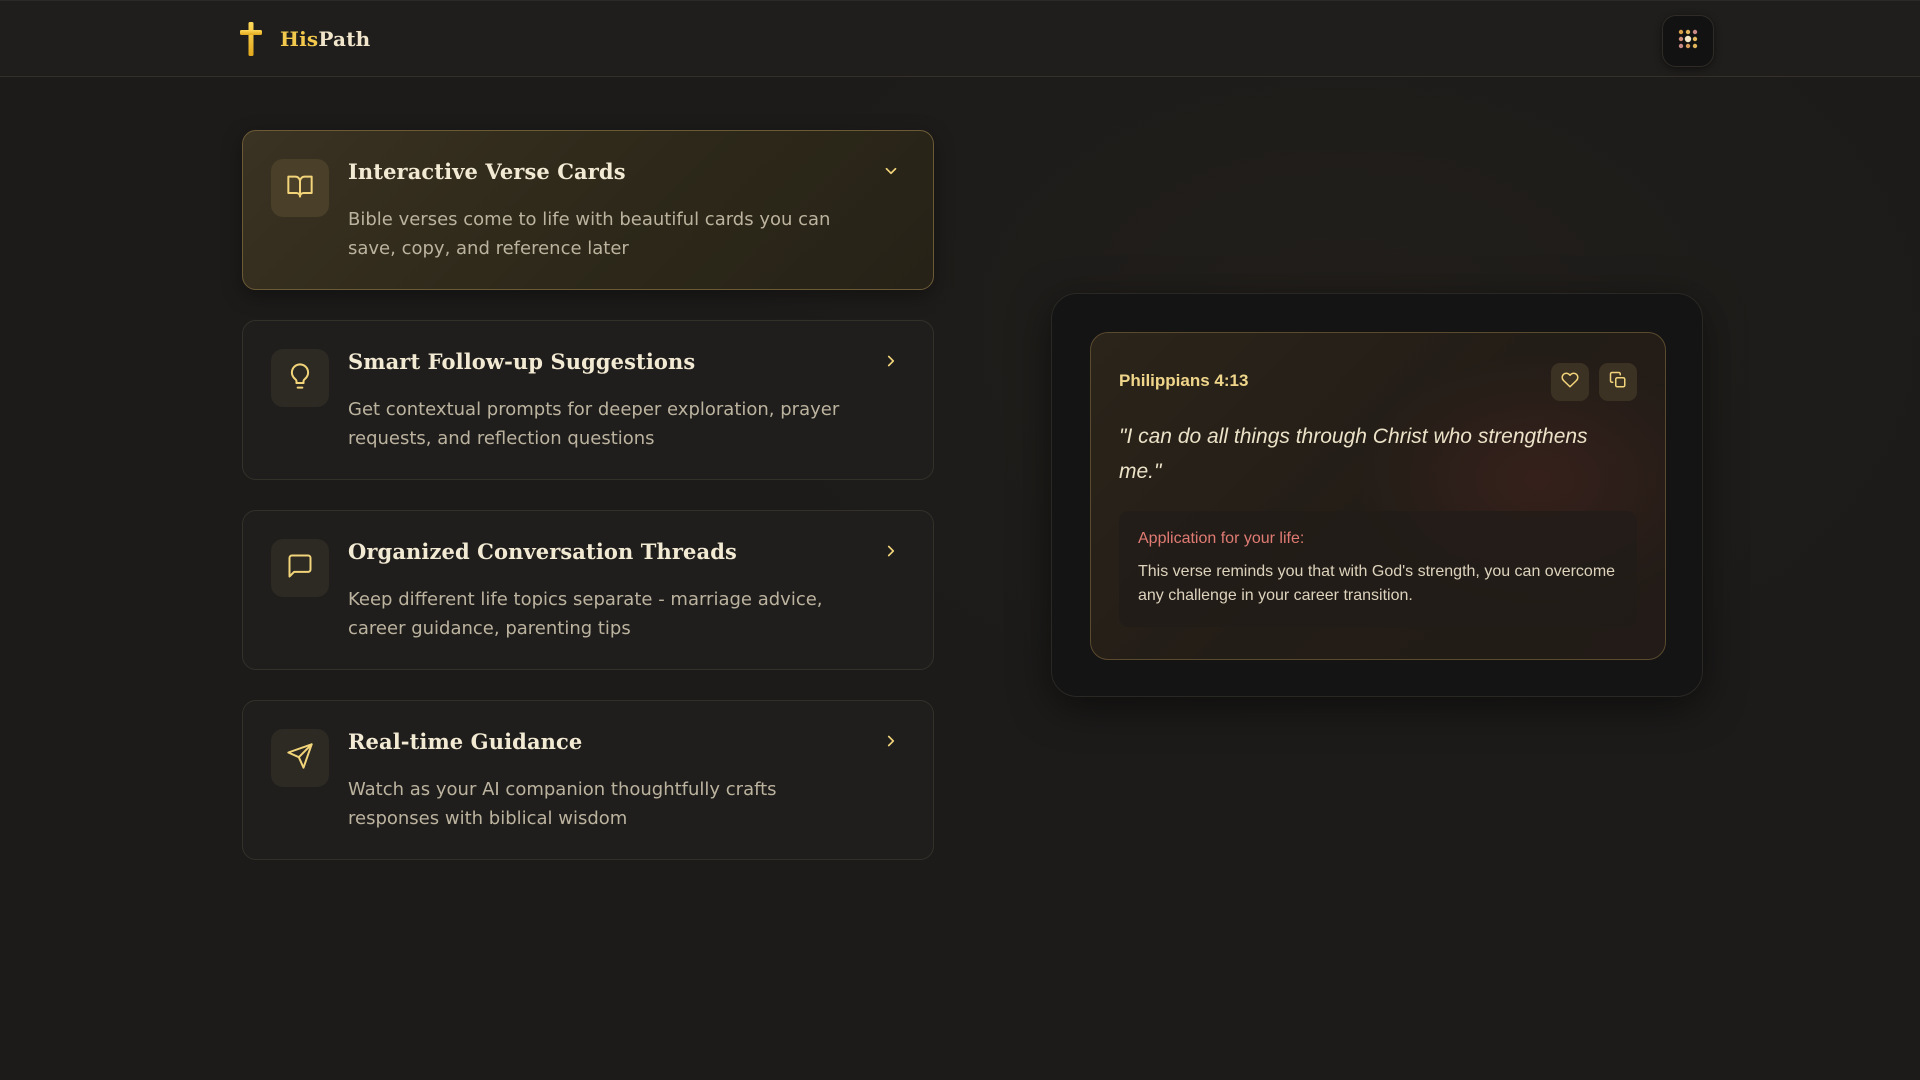  Describe the element at coordinates (542, 551) in the screenshot. I see `feature-title: Organized Conversation Threads` at that location.